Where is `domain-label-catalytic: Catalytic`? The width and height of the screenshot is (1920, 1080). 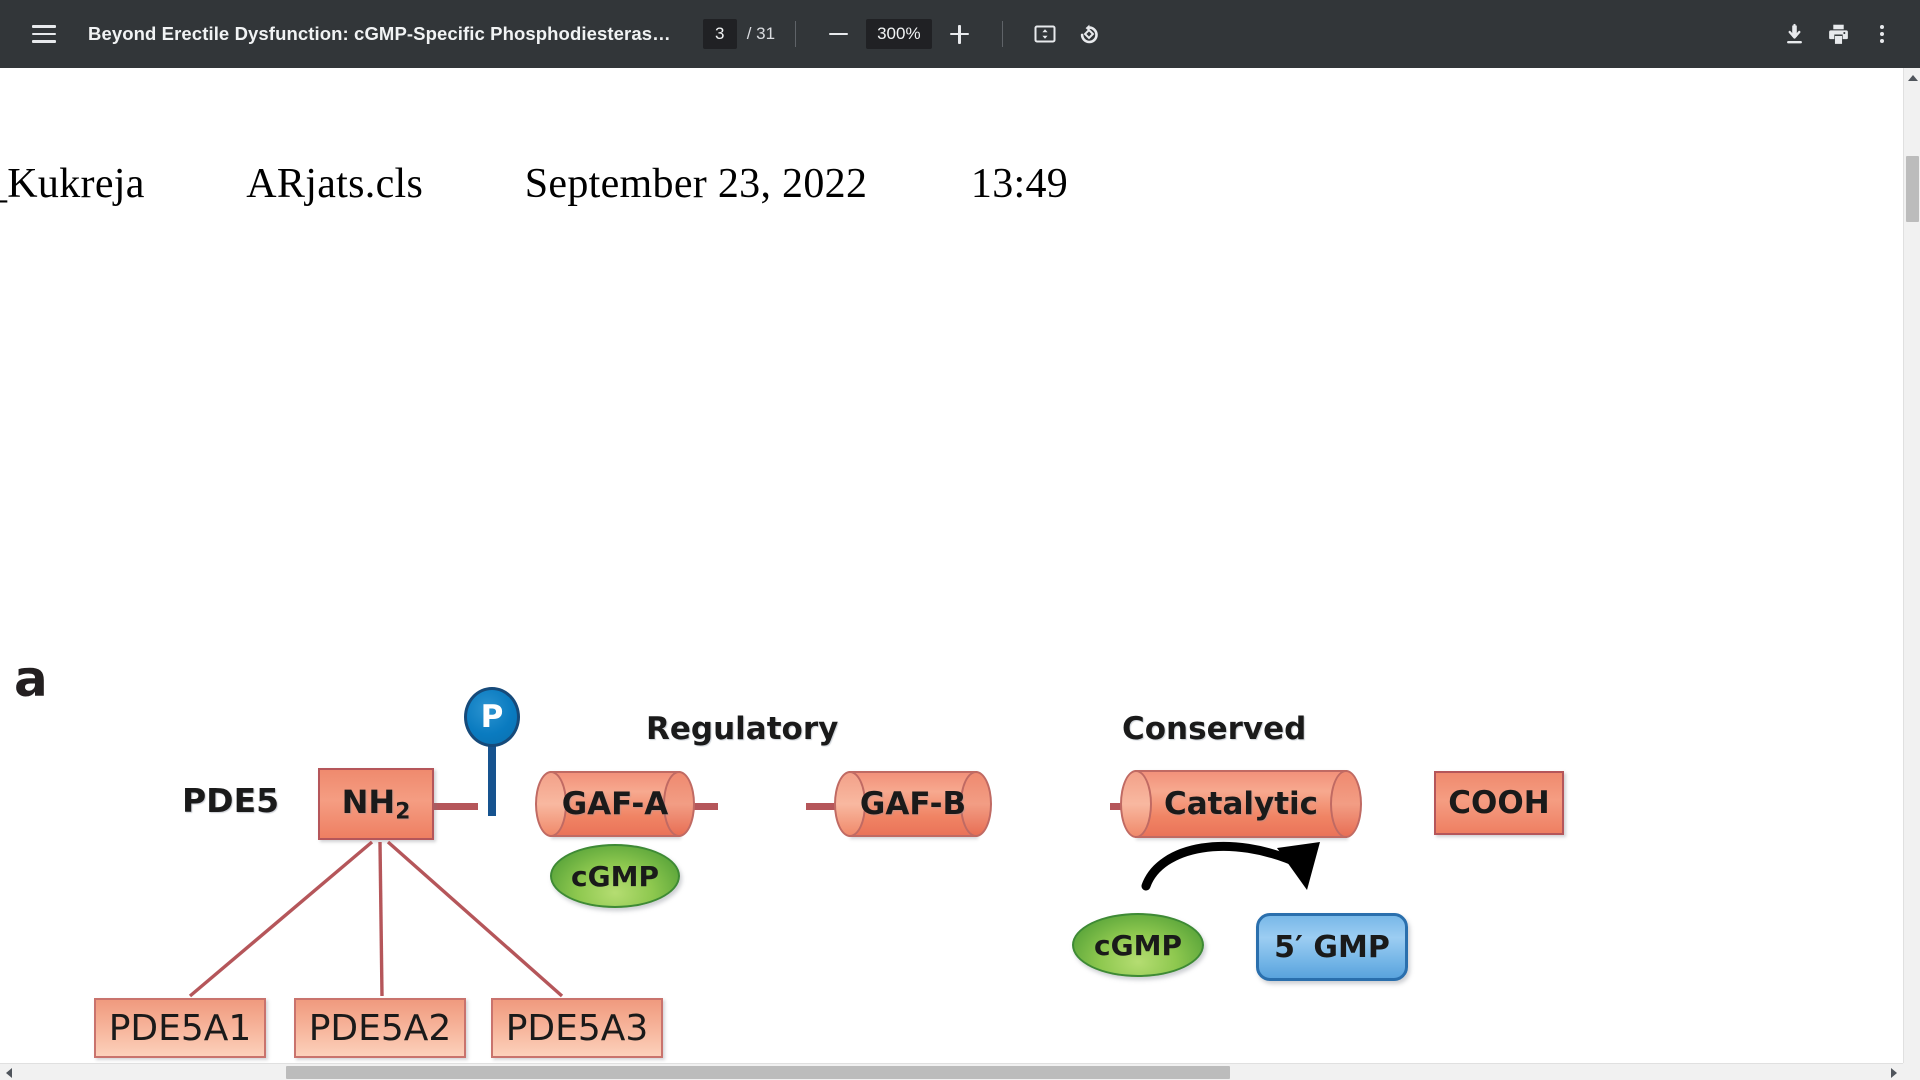
domain-label-catalytic: Catalytic is located at coordinates (1241, 804).